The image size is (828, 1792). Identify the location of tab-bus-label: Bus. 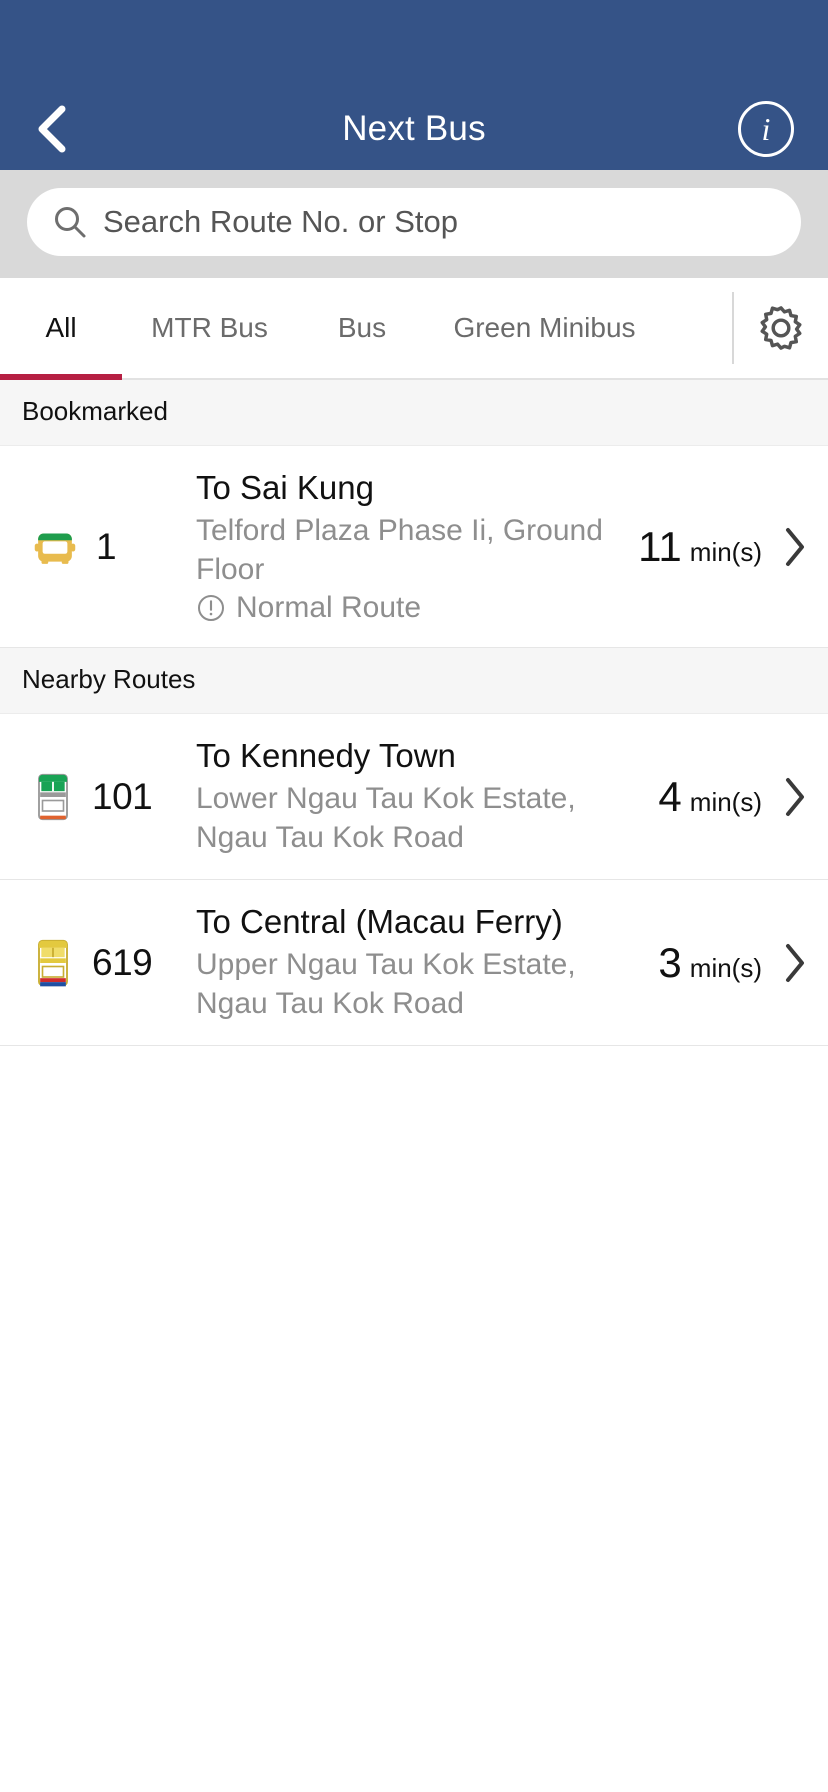
(362, 327).